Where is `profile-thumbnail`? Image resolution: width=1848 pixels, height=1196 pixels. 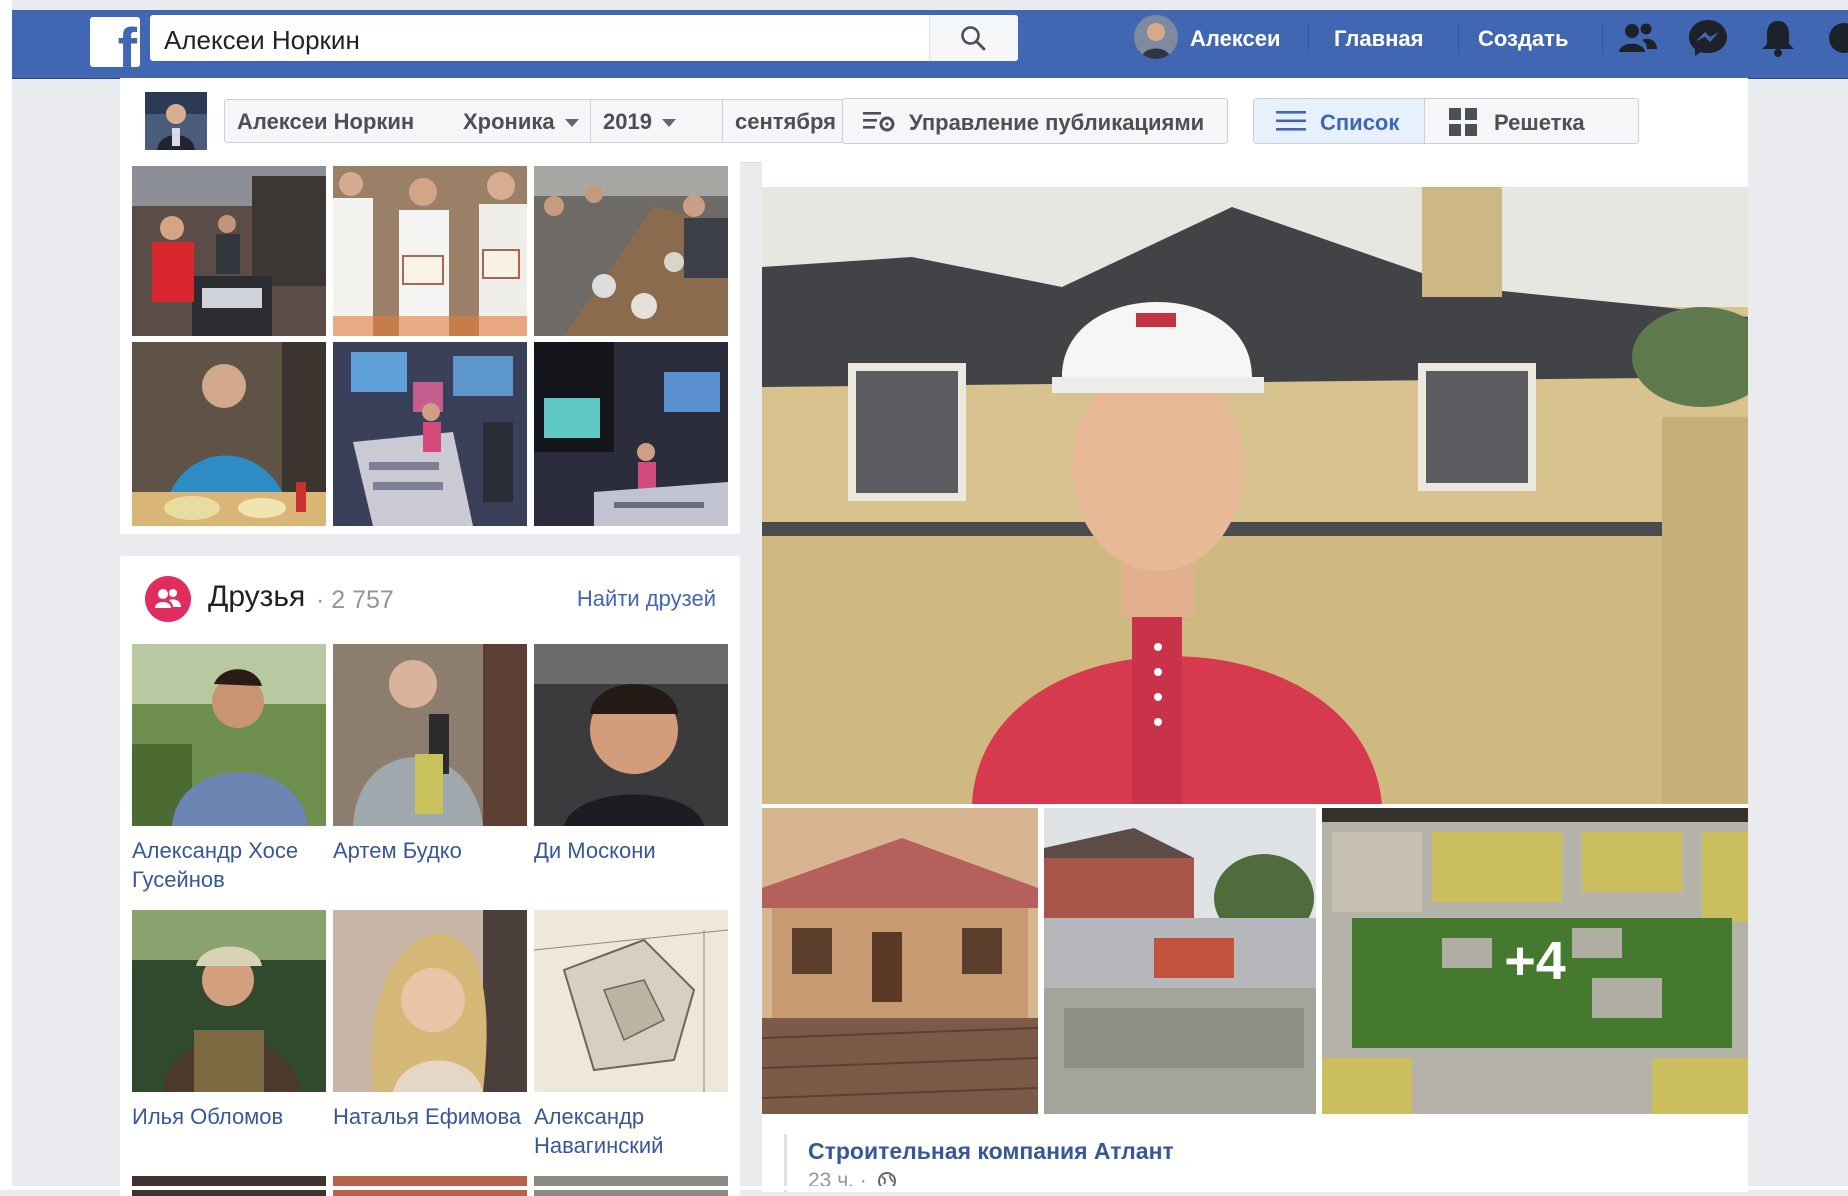 profile-thumbnail is located at coordinates (176, 121).